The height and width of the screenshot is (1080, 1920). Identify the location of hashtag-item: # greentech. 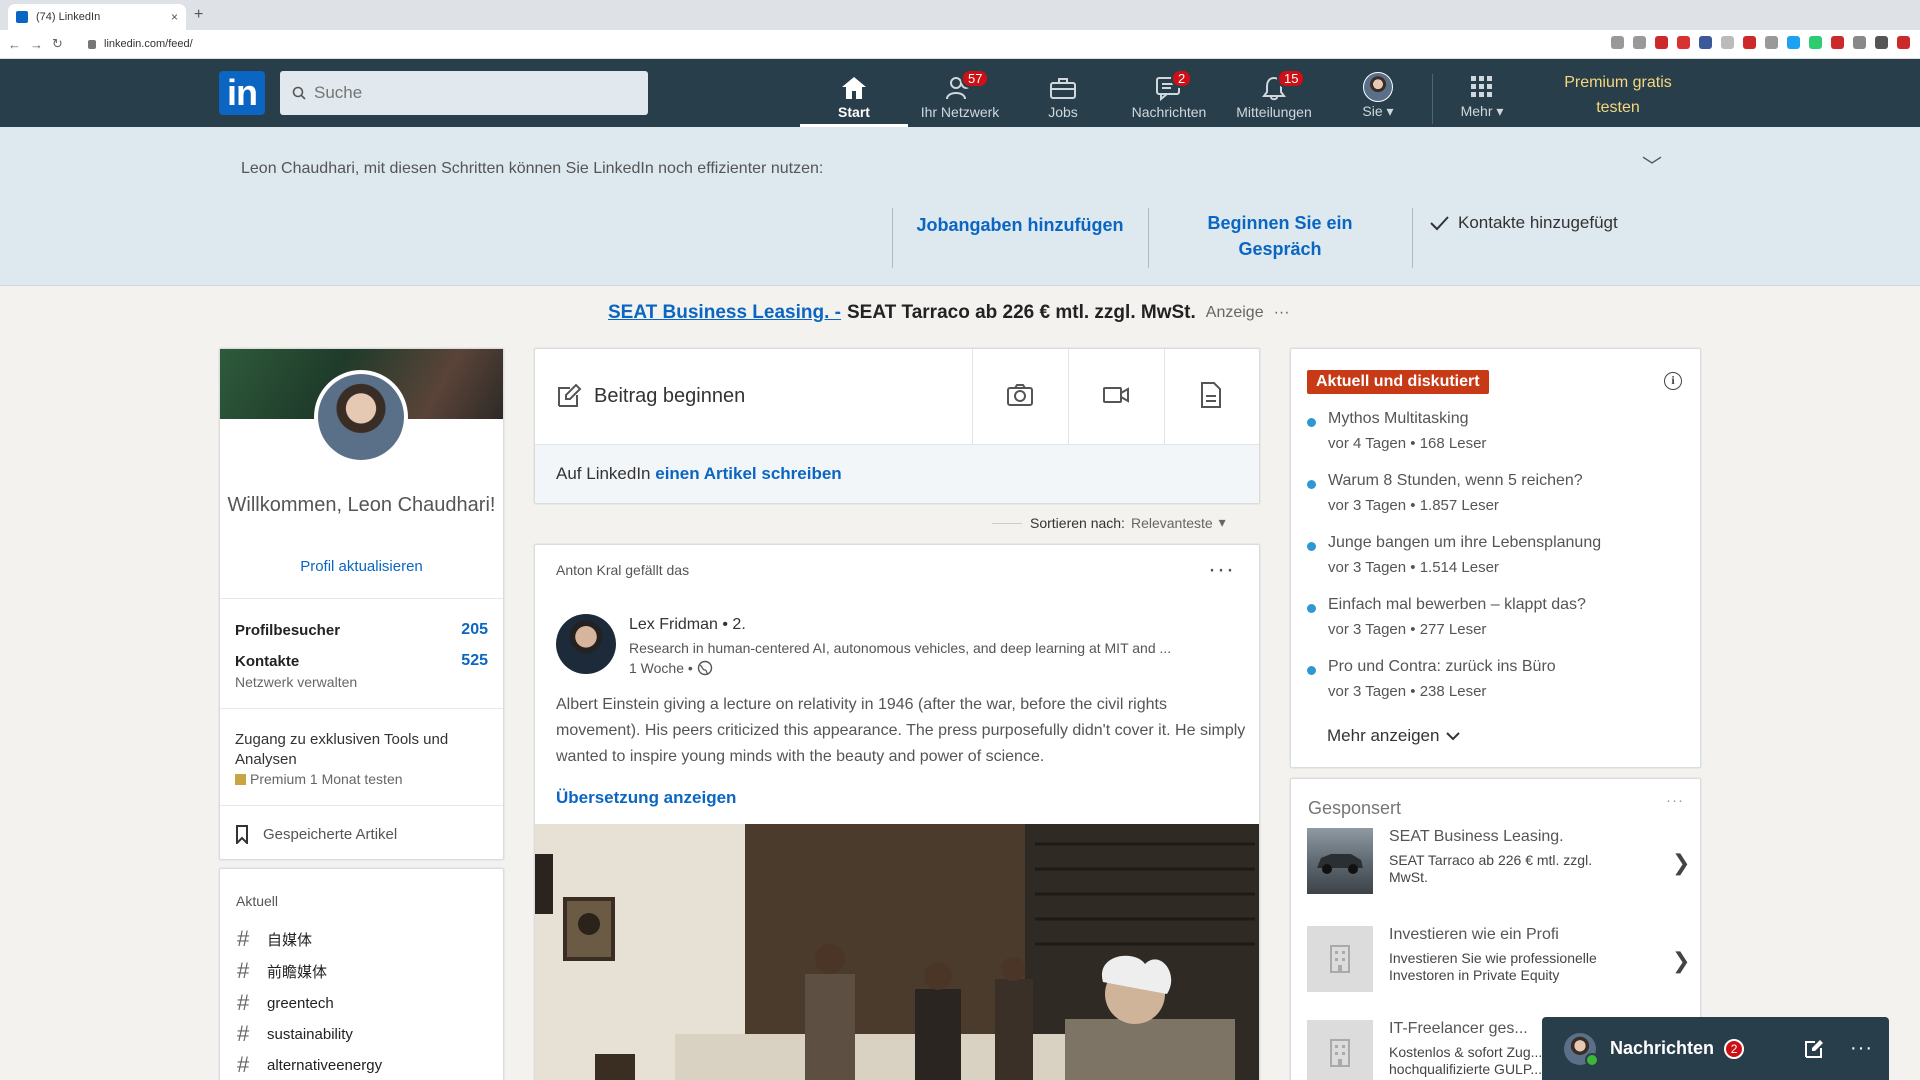
(285, 1003).